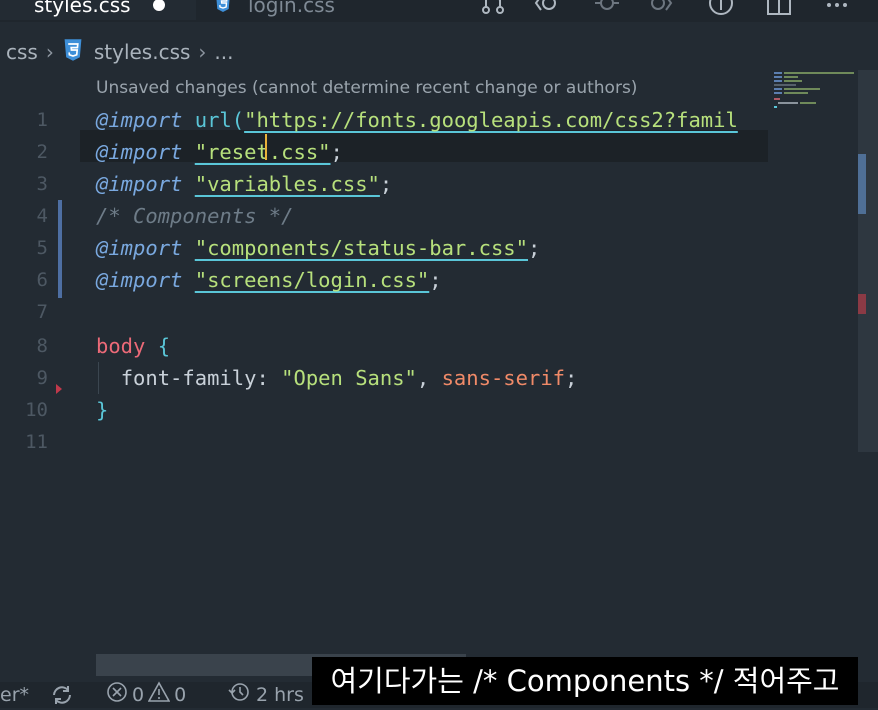 The image size is (878, 710). Describe the element at coordinates (42, 184) in the screenshot. I see `line-number: 3` at that location.